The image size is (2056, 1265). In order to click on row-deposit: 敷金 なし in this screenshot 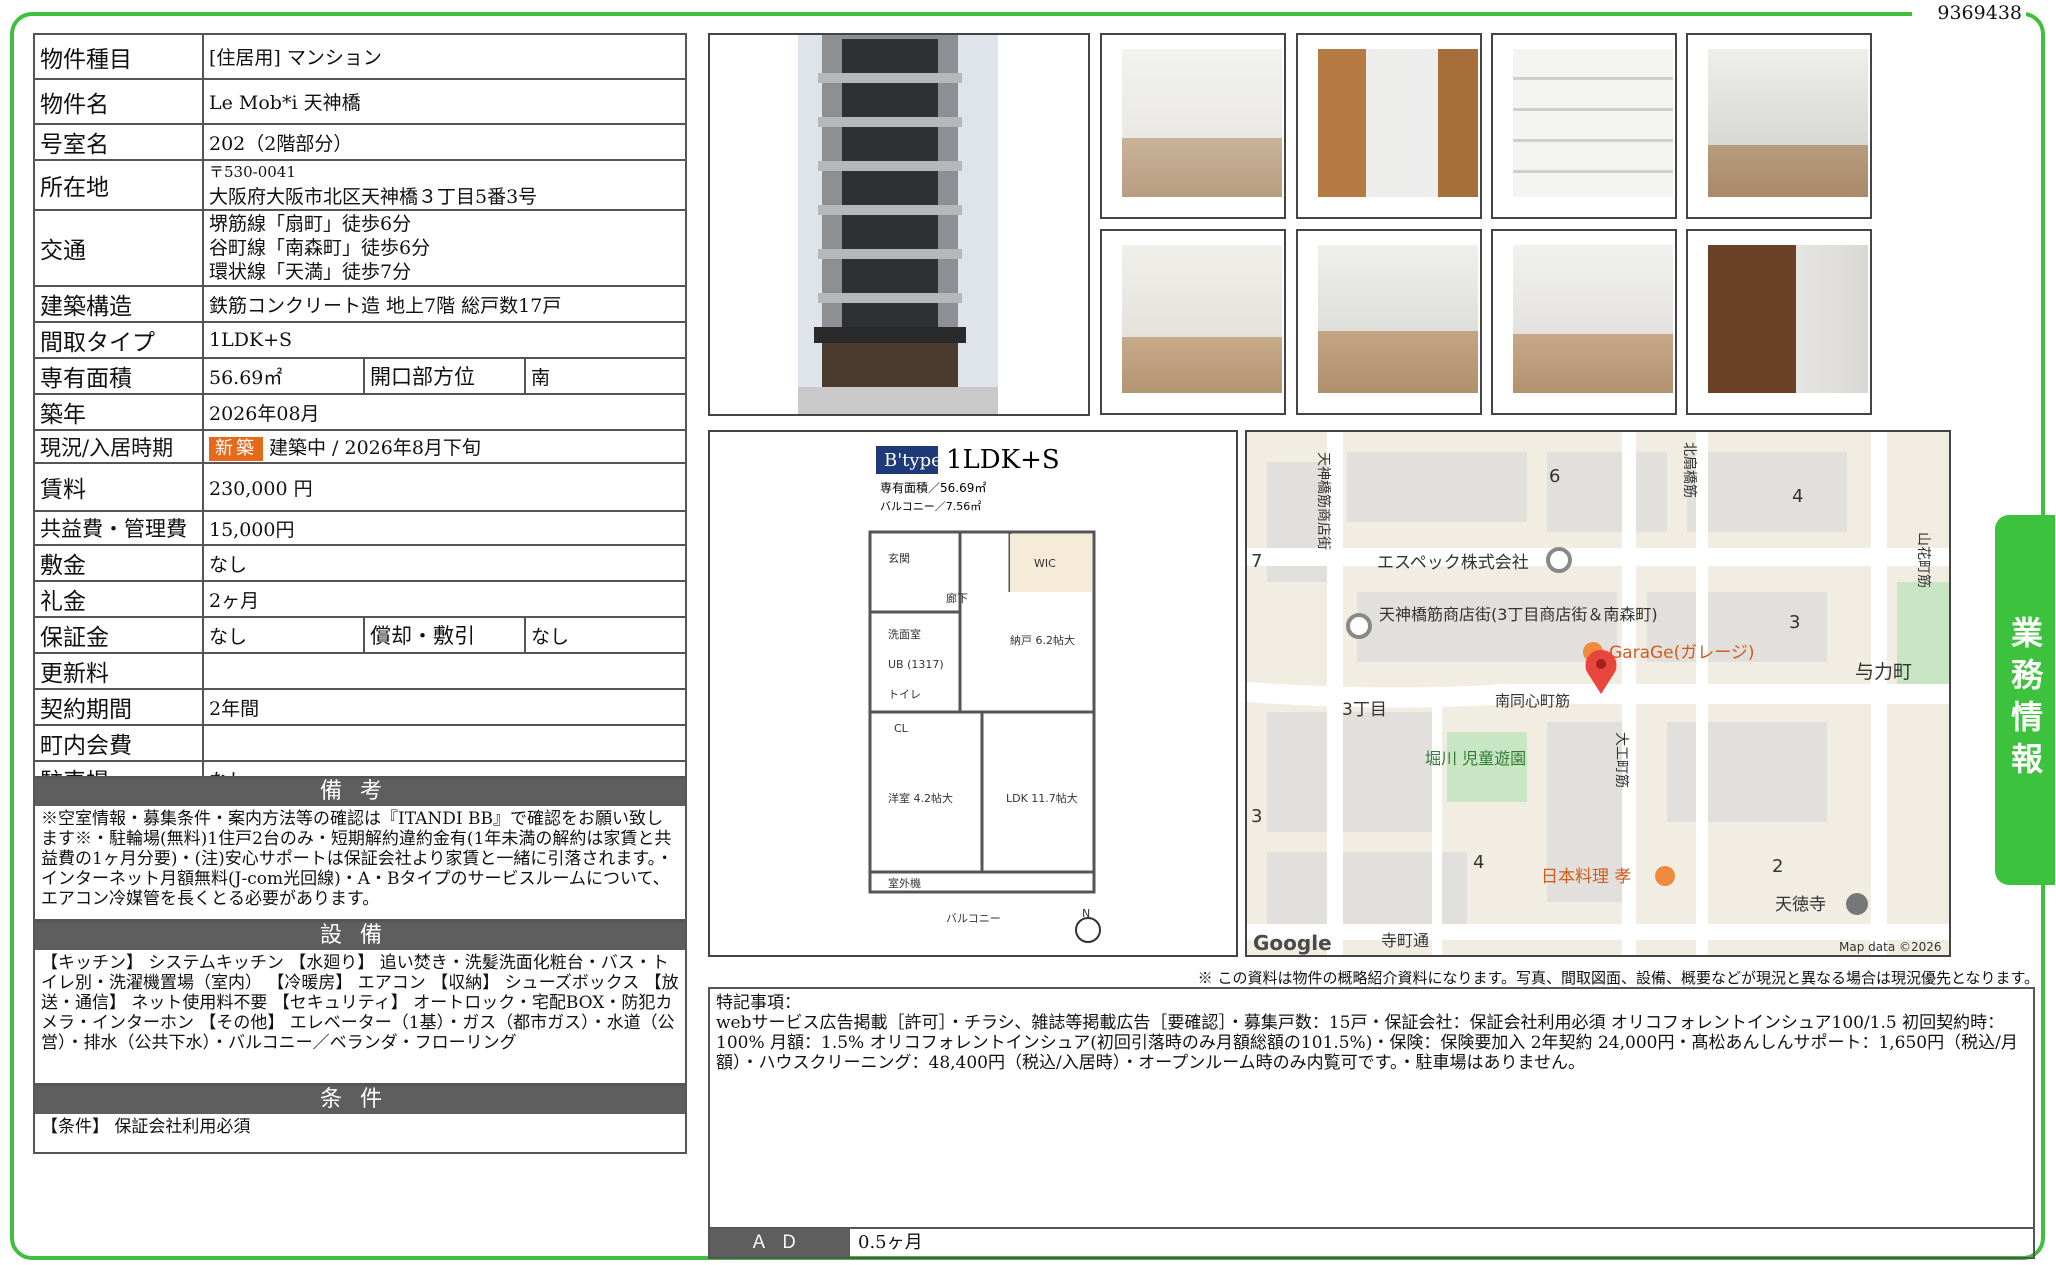, I will do `click(360, 563)`.